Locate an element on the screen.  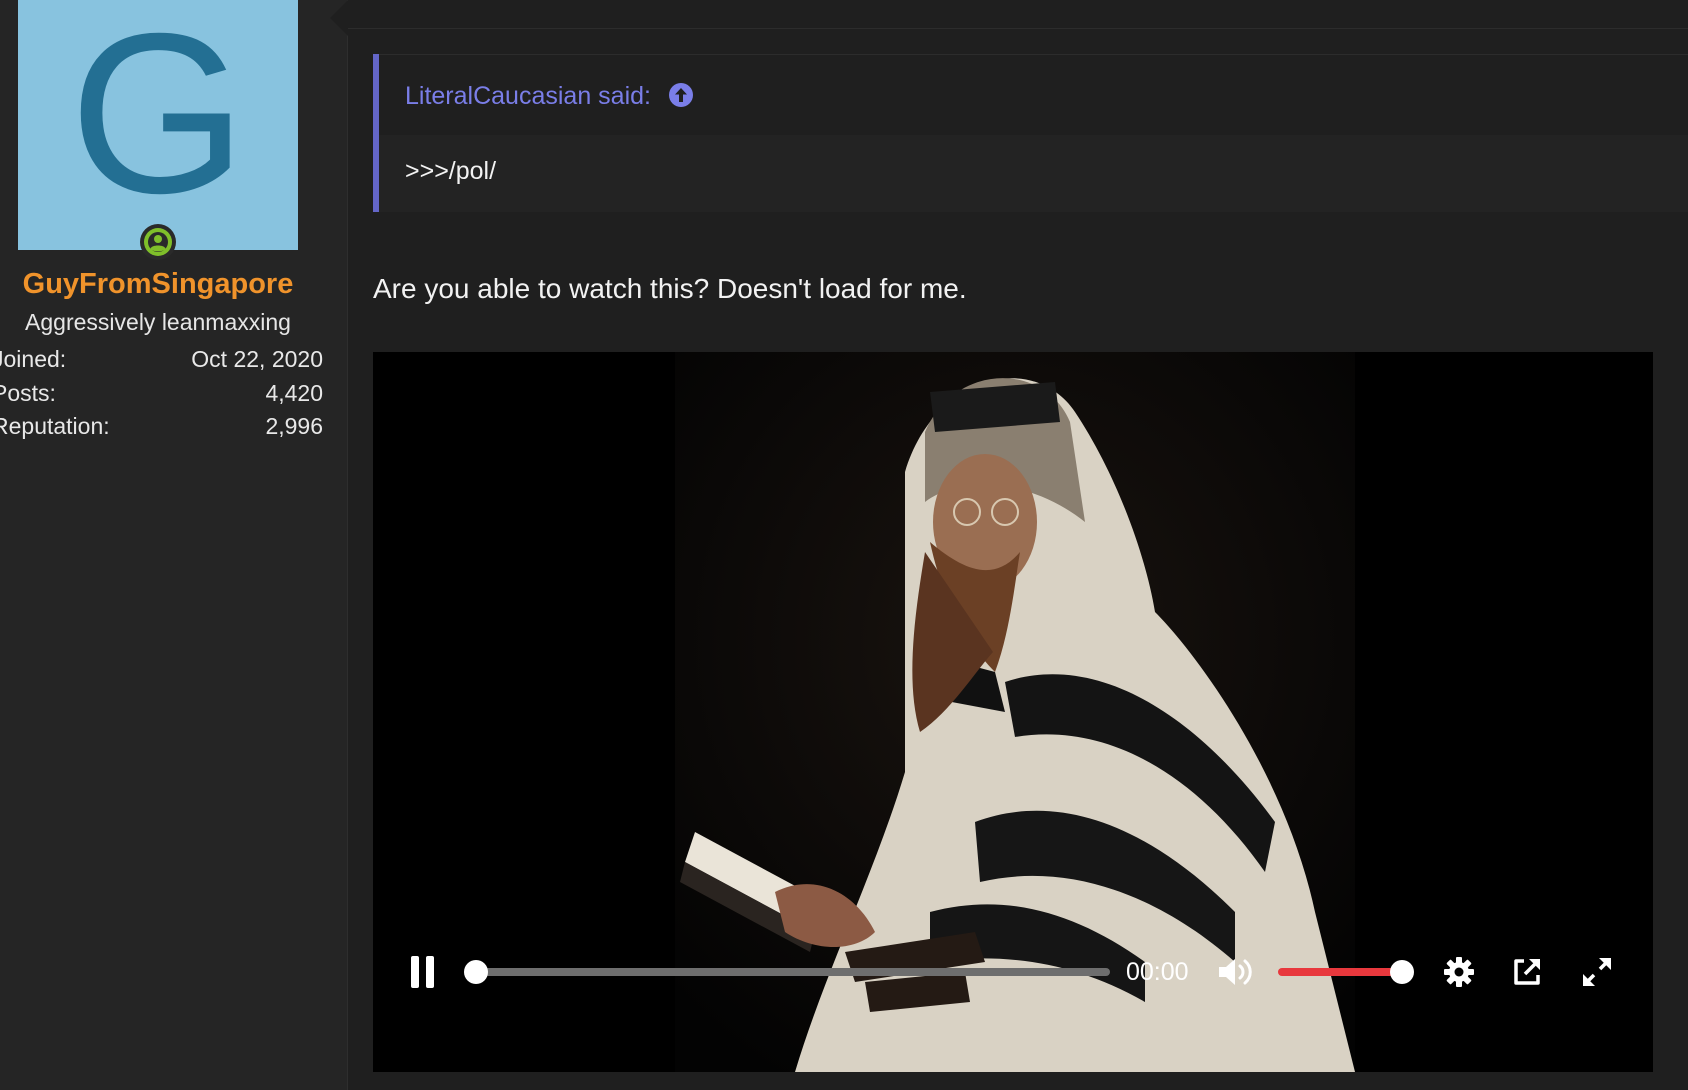
stat-label: Reputation: is located at coordinates (55, 426).